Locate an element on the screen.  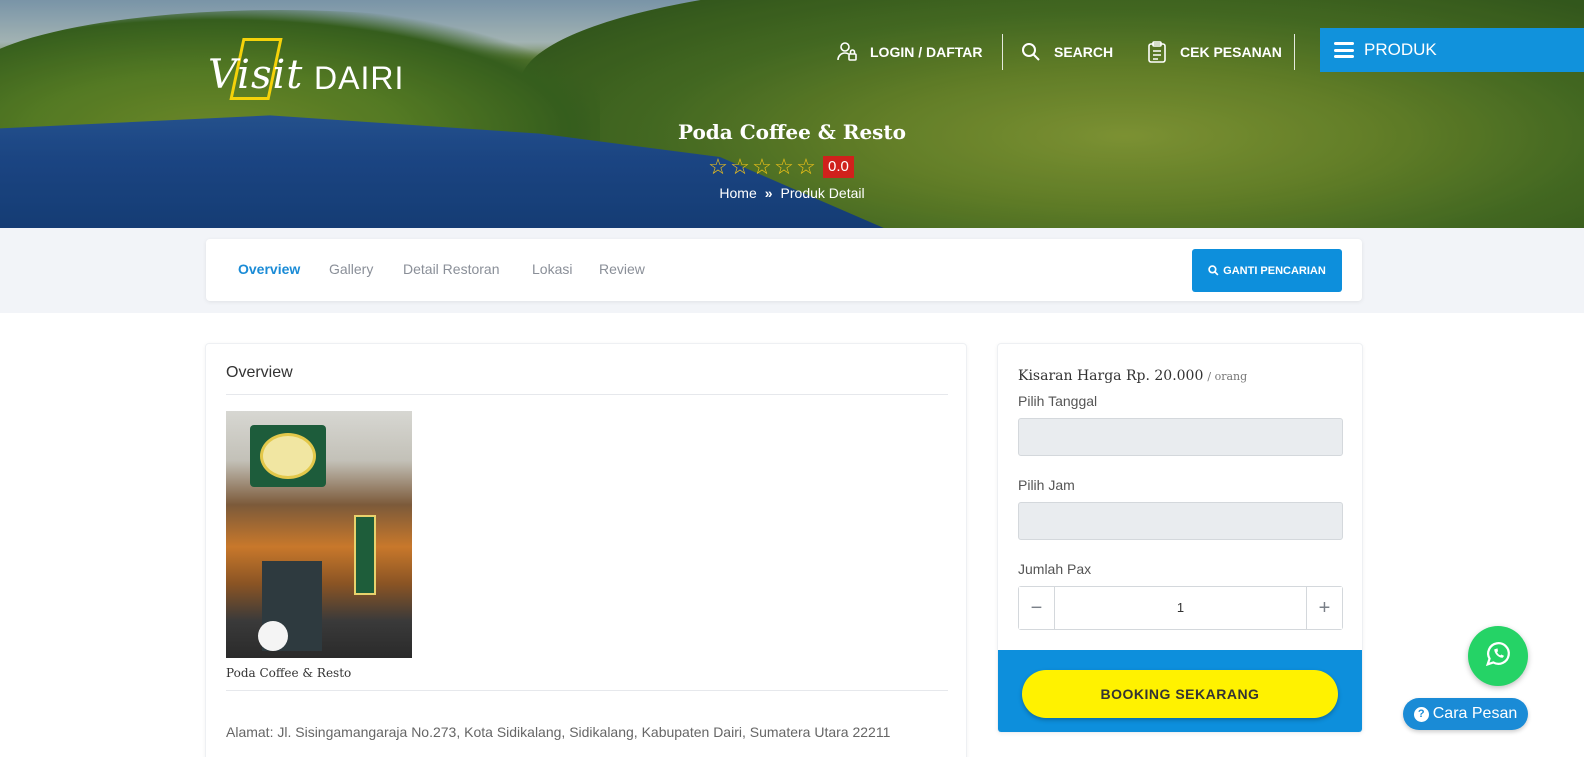
booking-band: BOOKING SEKARANG is located at coordinates (1180, 691).